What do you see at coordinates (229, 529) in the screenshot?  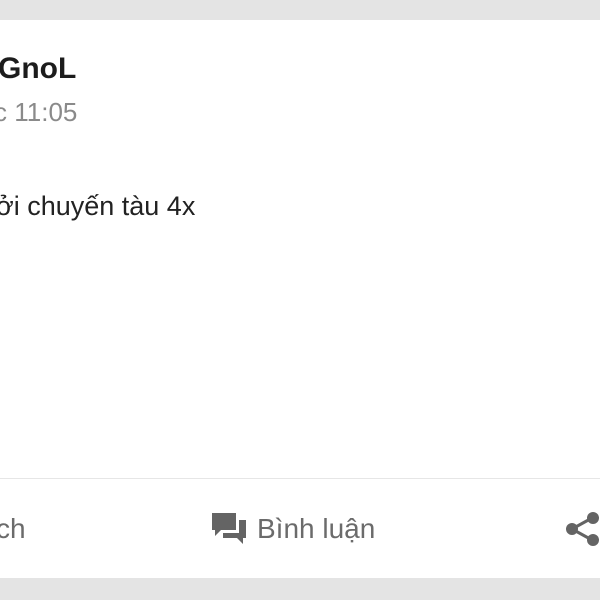 I see `comment-icon` at bounding box center [229, 529].